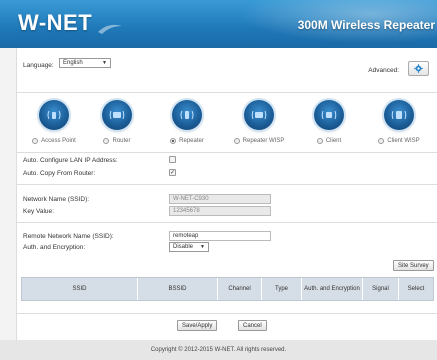 Image resolution: width=437 pixels, height=360 pixels. I want to click on auto-copy-label: Auto. Copy From Router:, so click(59, 173).